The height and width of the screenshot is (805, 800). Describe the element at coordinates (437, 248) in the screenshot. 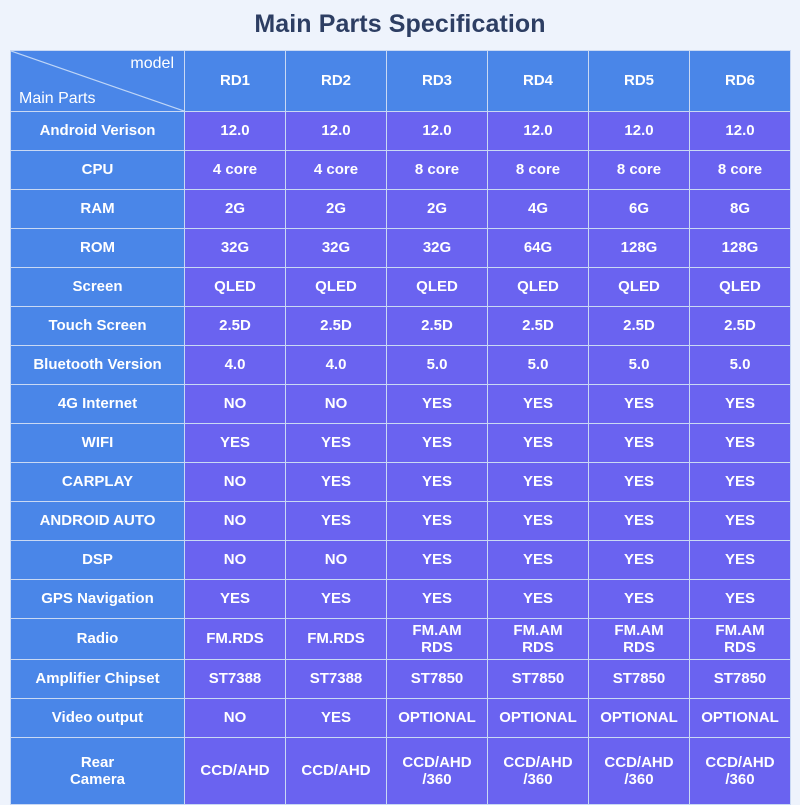

I see `cell-rd3: 32G` at that location.